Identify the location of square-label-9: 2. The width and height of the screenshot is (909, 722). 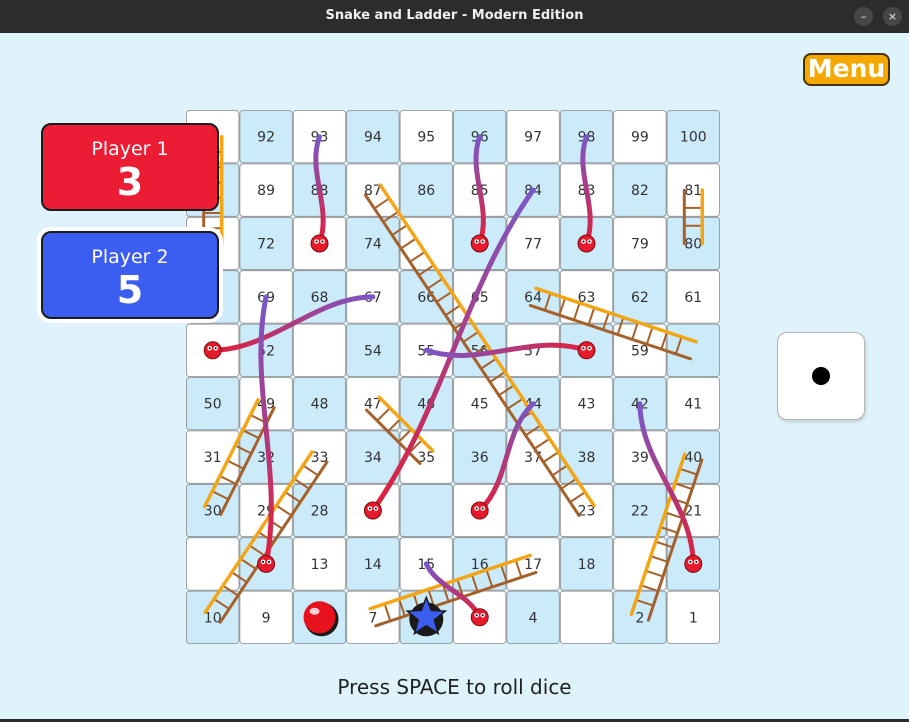
(639, 618).